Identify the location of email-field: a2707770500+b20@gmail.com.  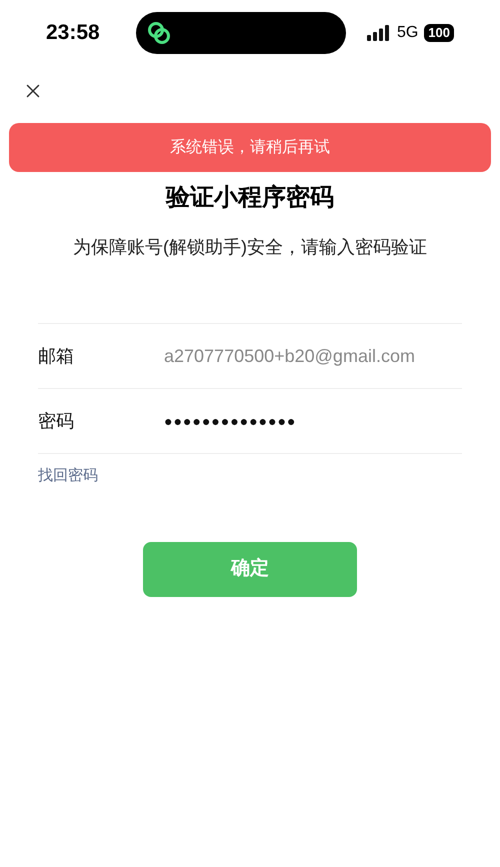
(289, 356).